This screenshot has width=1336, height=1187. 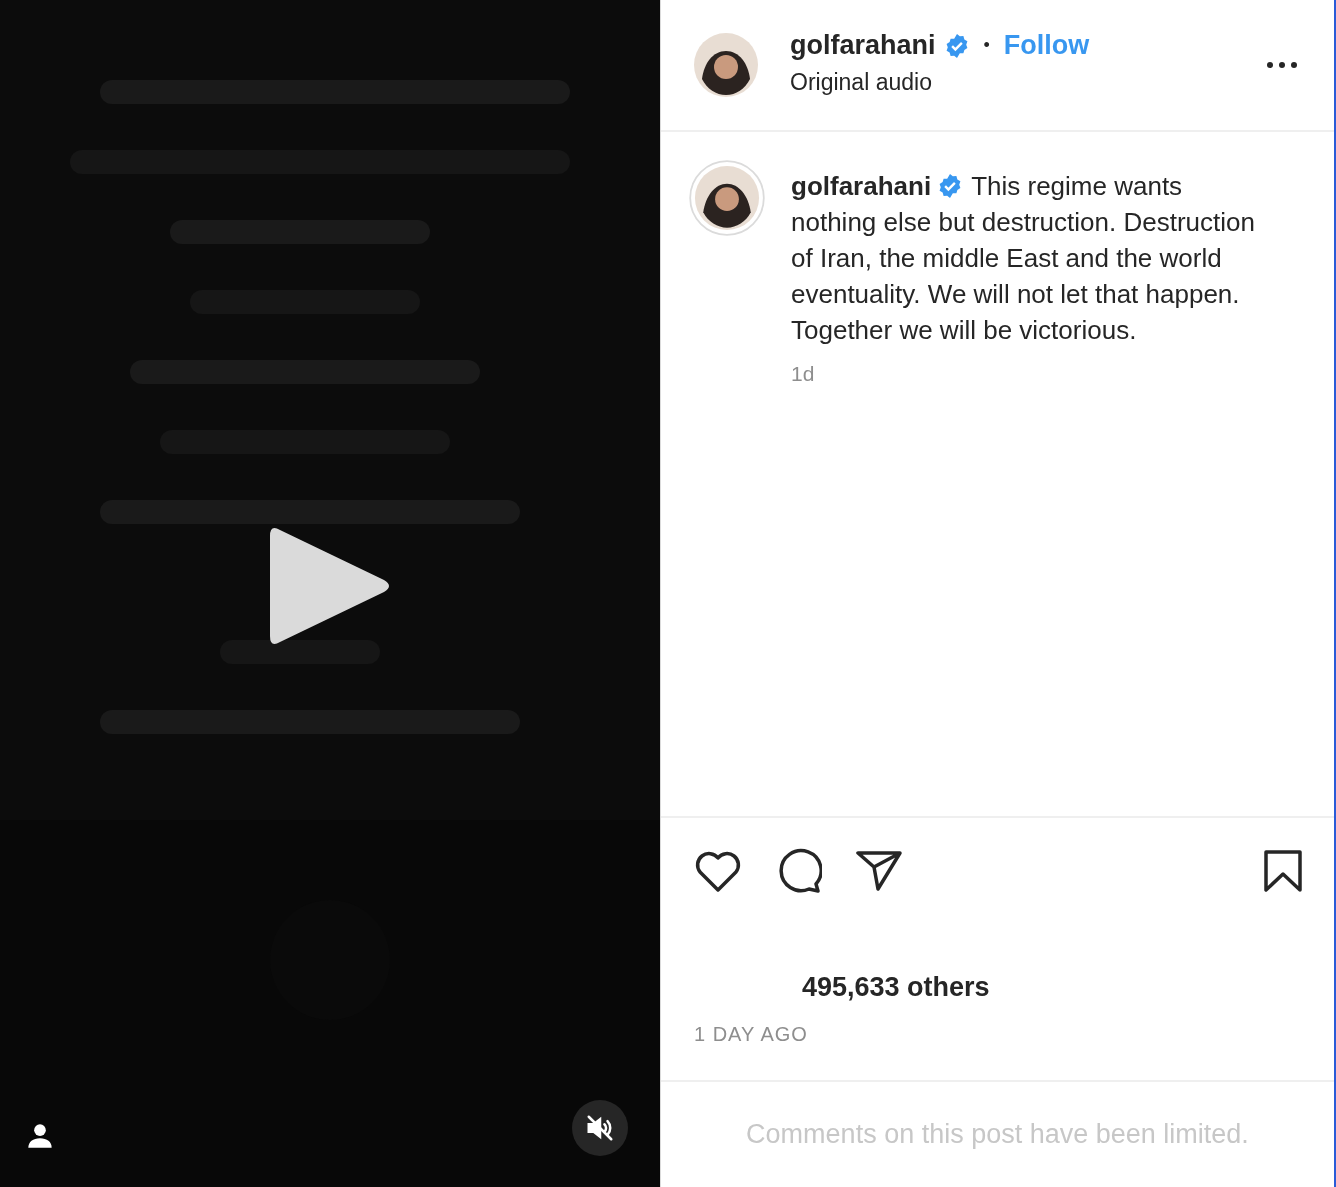 I want to click on post-date: 1 DAY AGO, so click(x=751, y=1034).